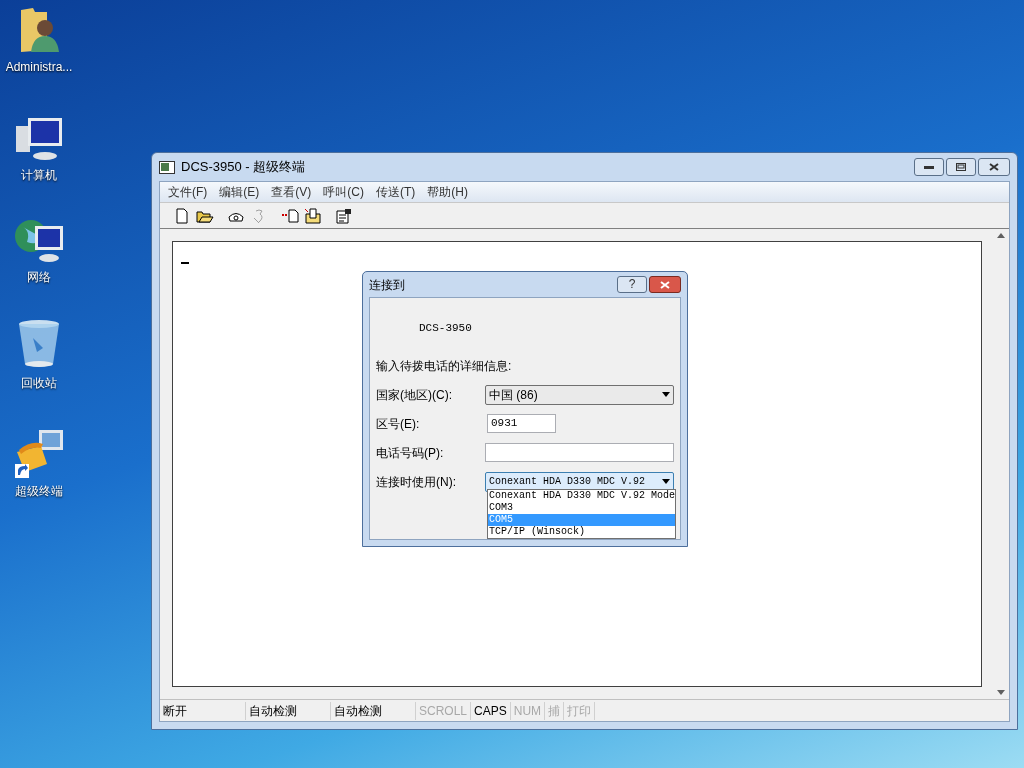 This screenshot has height=768, width=1024. What do you see at coordinates (581, 508) in the screenshot?
I see `dropdown-option: COM3` at bounding box center [581, 508].